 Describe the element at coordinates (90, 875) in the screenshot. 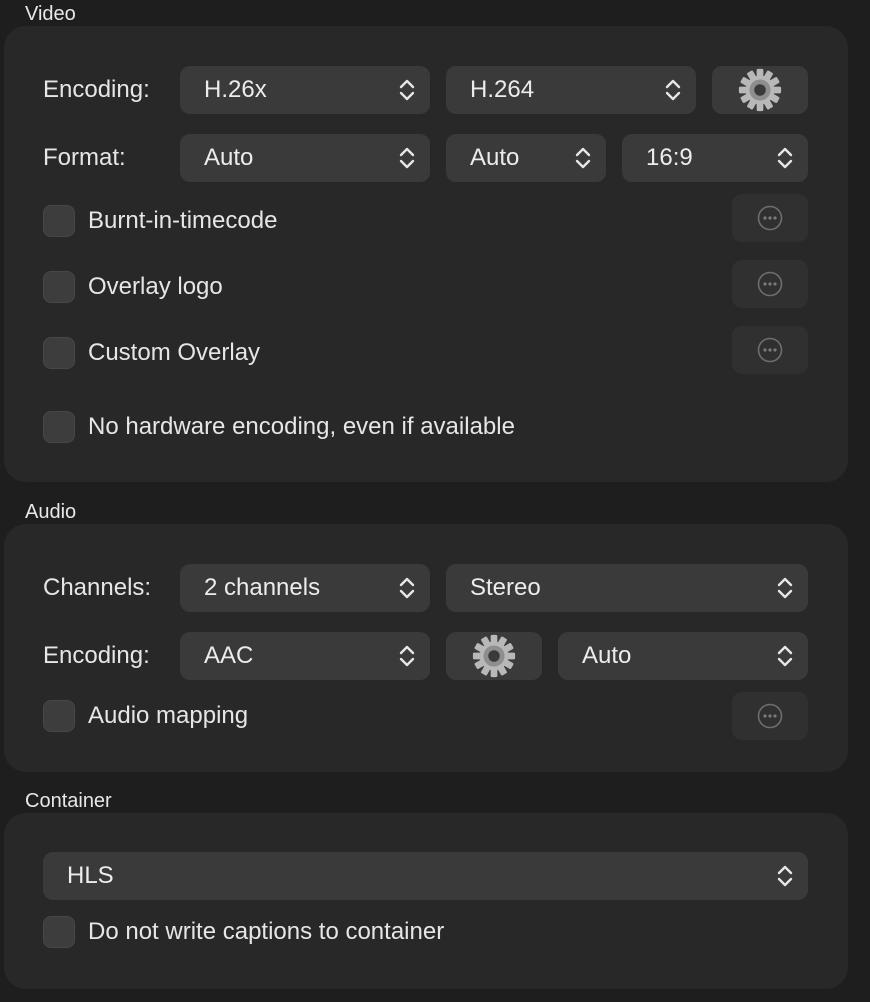

I see `container-format-value: HLS` at that location.